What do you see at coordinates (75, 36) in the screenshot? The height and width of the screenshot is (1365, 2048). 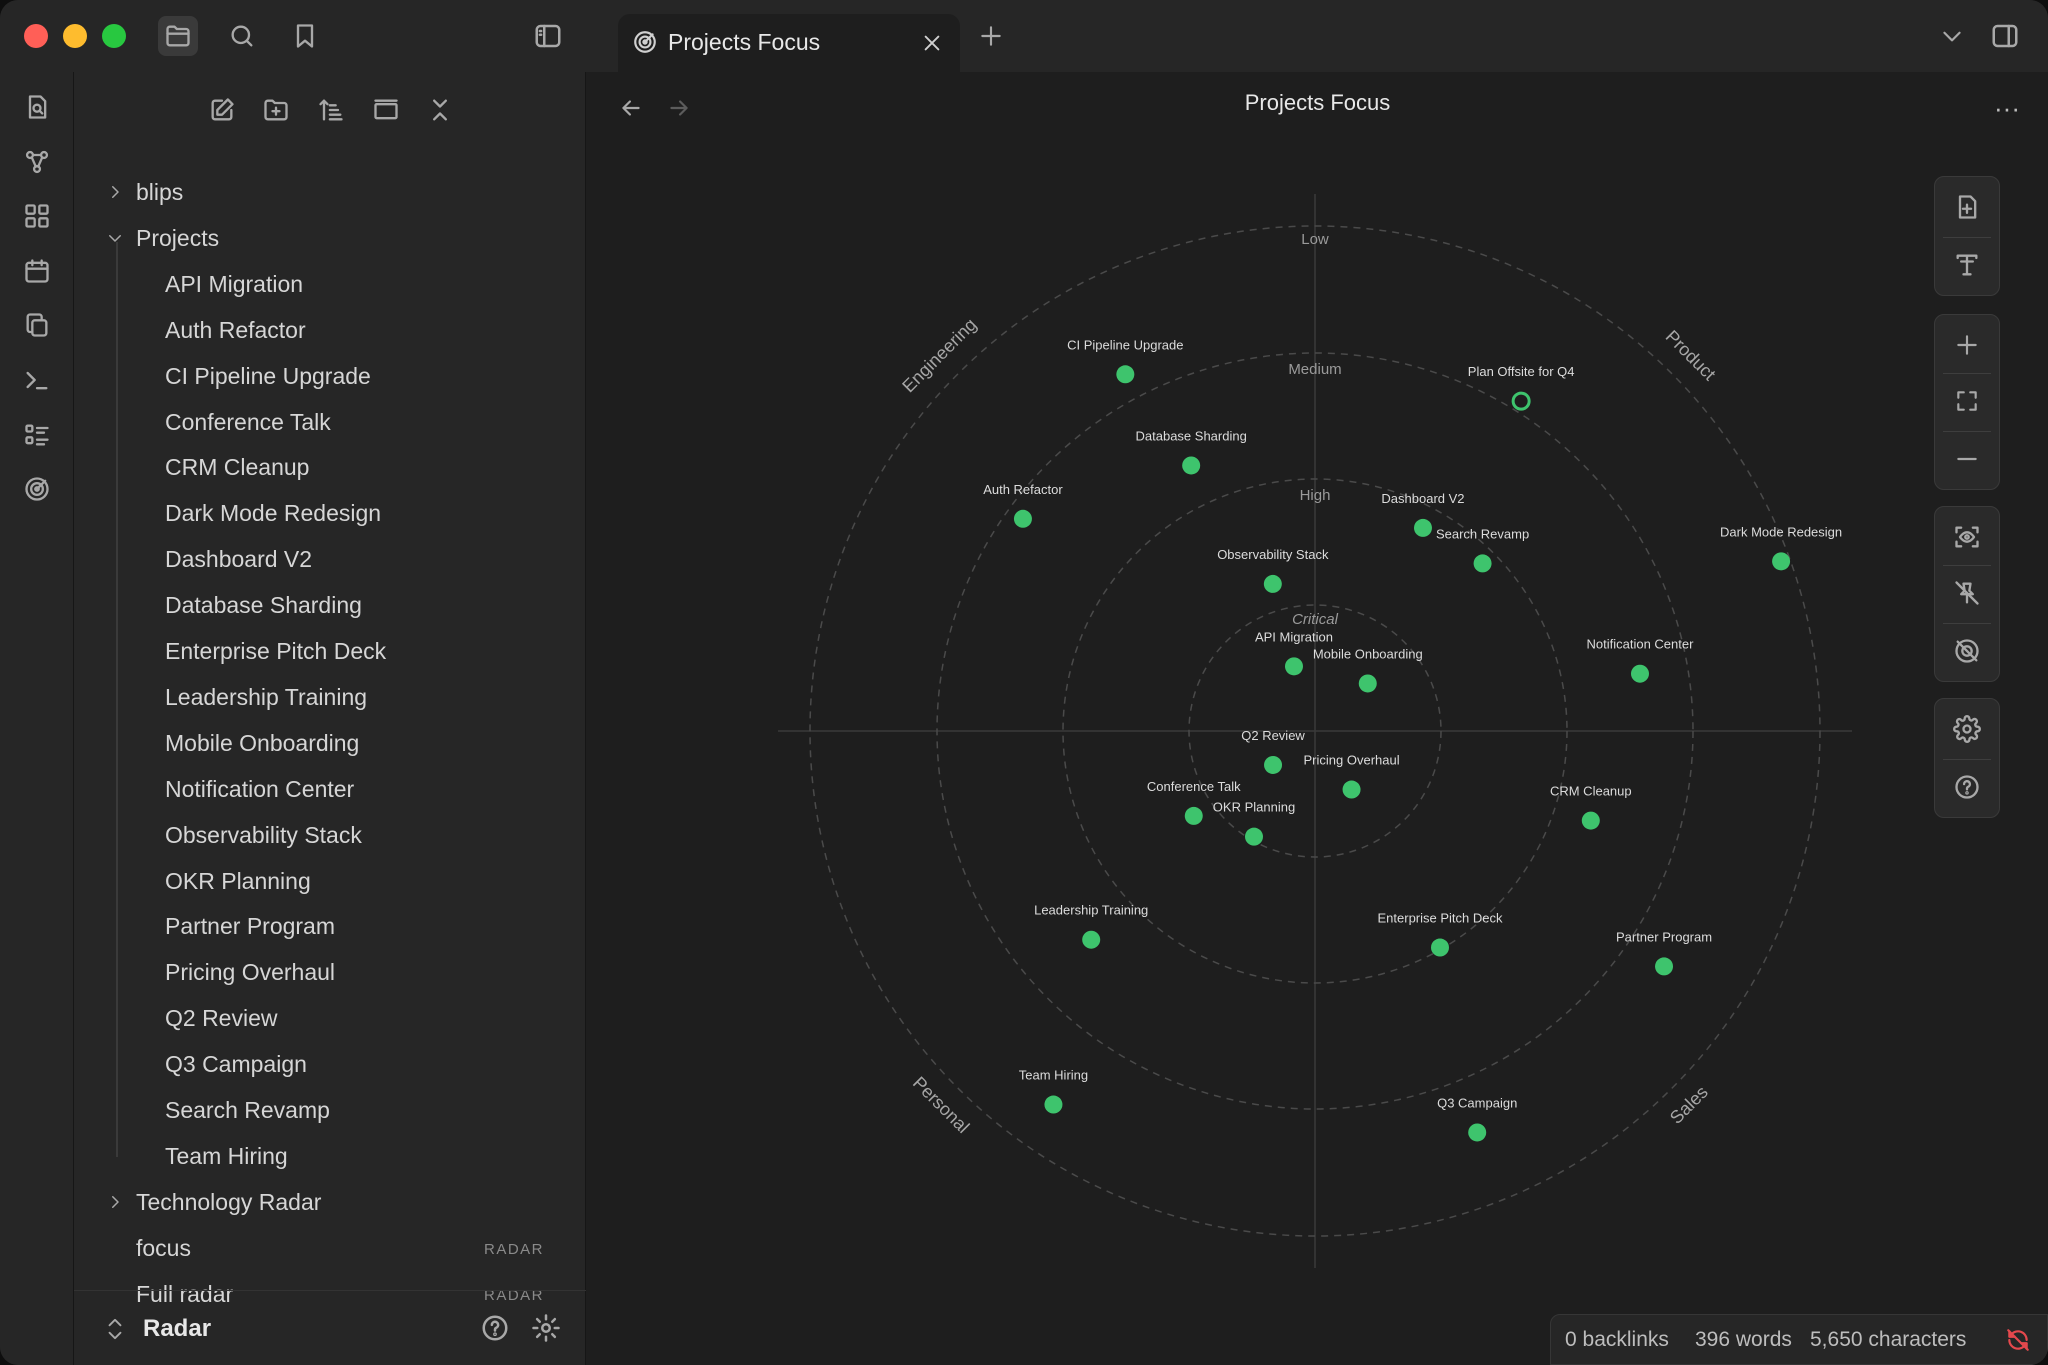 I see `minimize-window-button` at bounding box center [75, 36].